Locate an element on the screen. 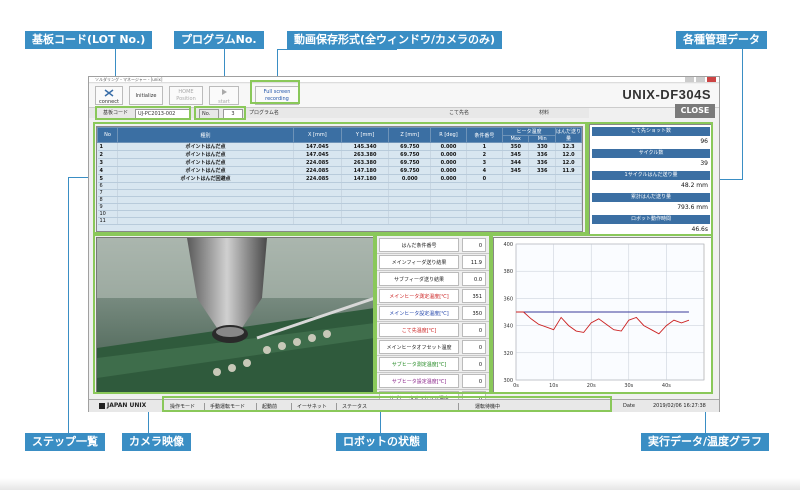 The height and width of the screenshot is (490, 800). product-brand: UNIX-DF304S is located at coordinates (666, 94).